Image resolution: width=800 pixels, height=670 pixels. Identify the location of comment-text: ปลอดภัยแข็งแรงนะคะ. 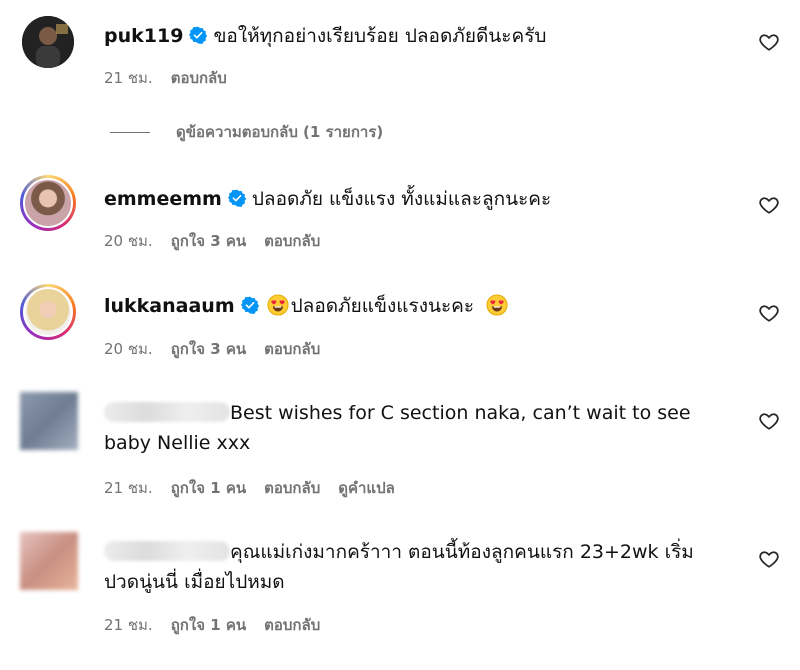
(382, 306).